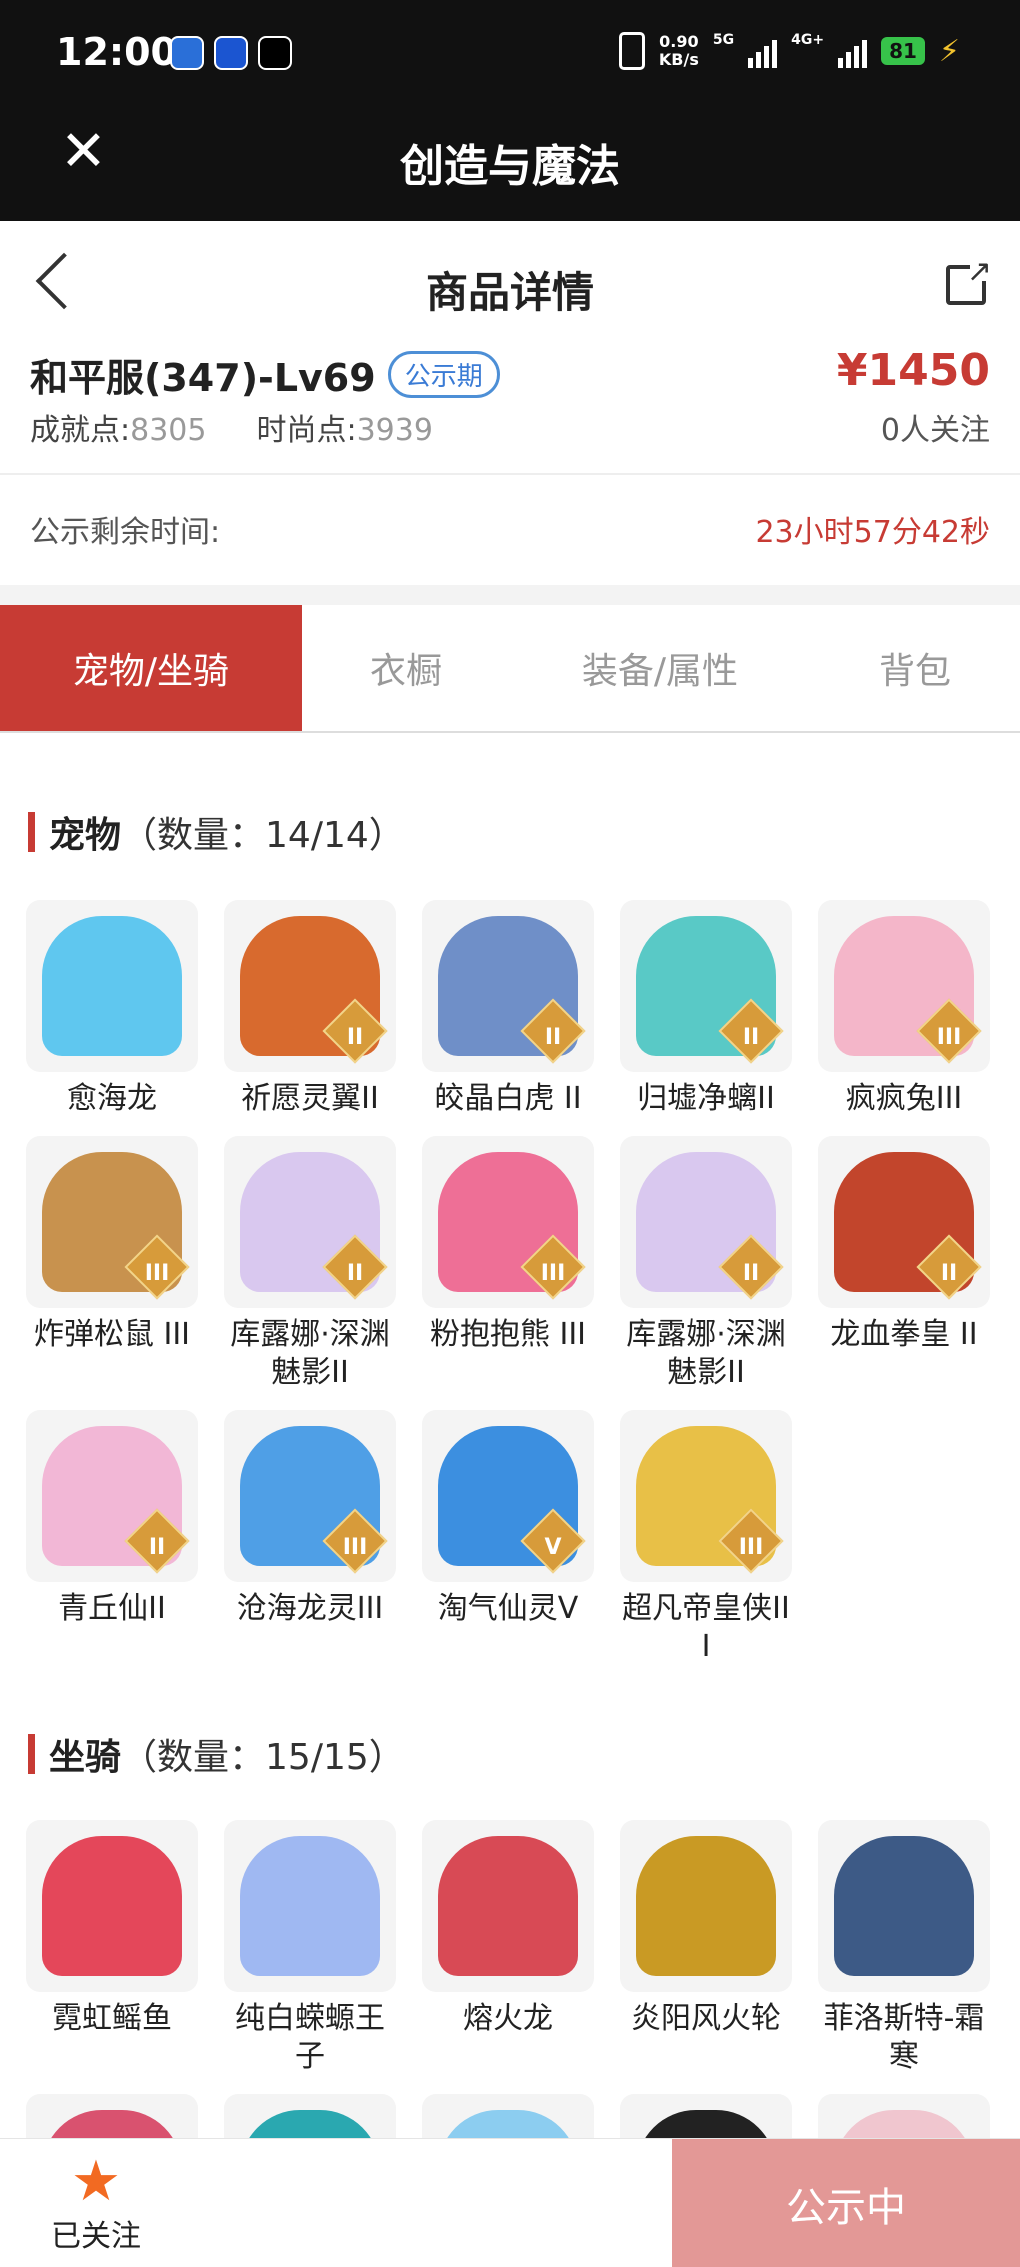 The height and width of the screenshot is (2267, 1020). I want to click on pets-name: 祈愿灵翼II, so click(310, 1098).